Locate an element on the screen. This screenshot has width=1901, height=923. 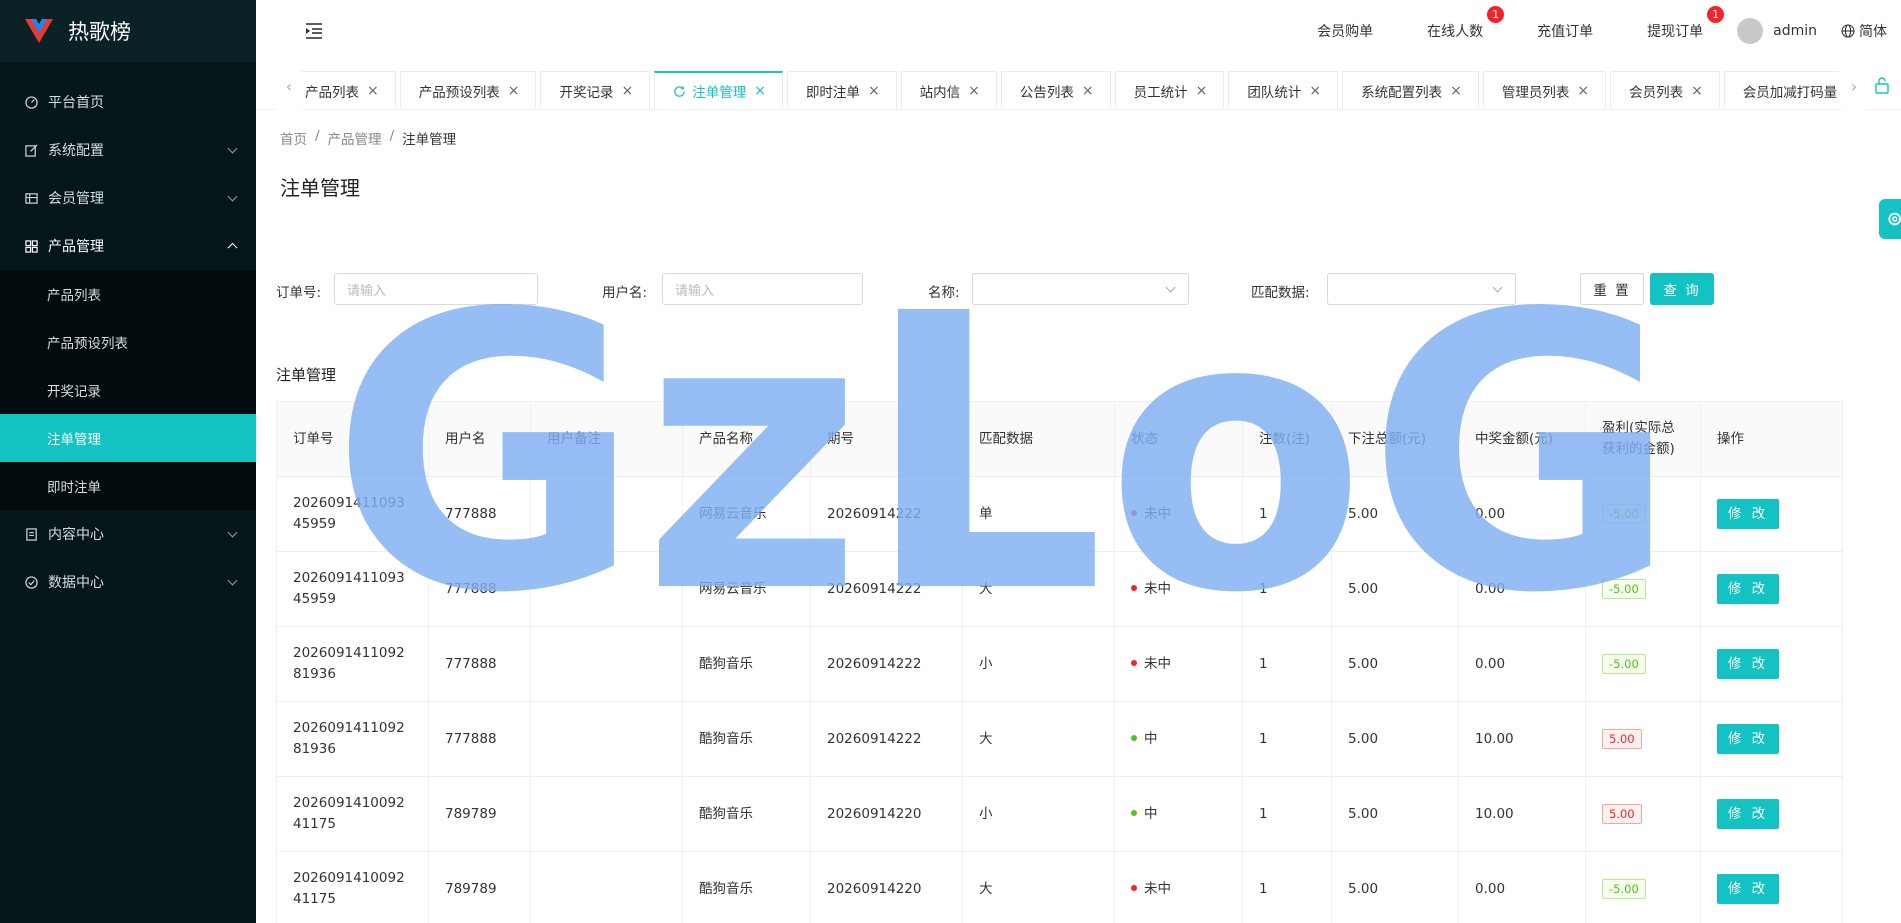
cell-period: 20260914220 is located at coordinates (886, 887).